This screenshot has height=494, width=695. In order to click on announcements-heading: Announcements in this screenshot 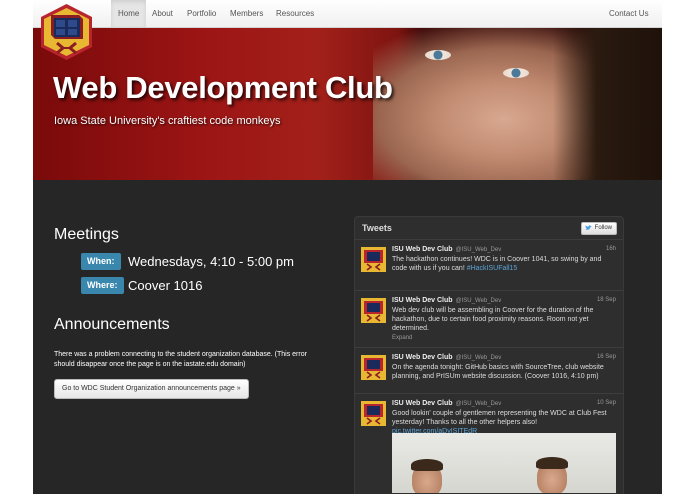, I will do `click(112, 324)`.